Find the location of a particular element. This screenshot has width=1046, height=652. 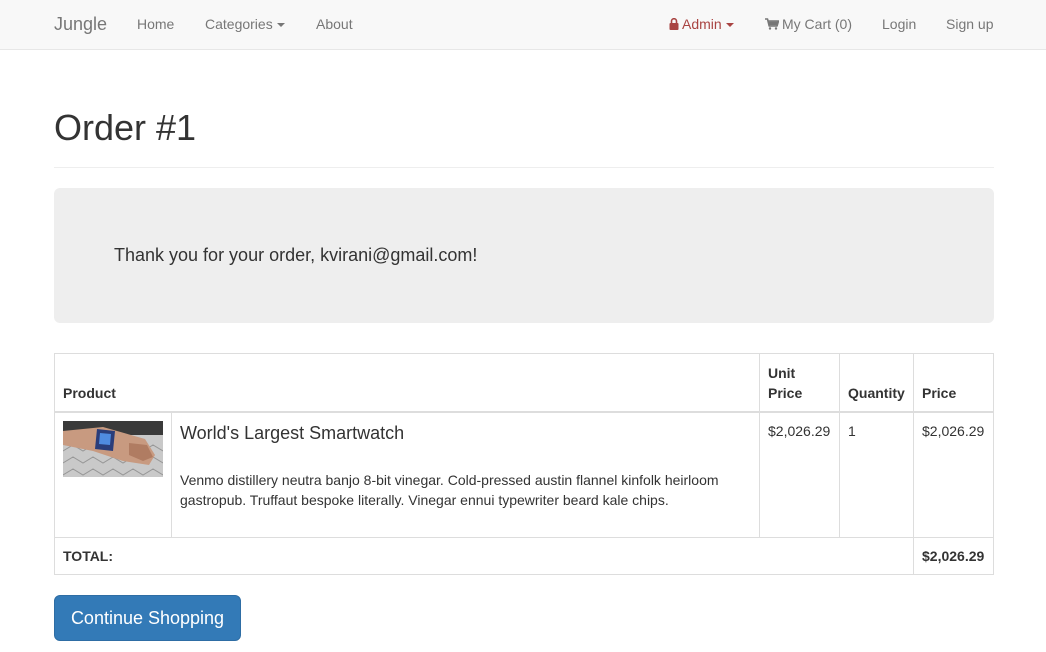

total-row: TOTAL: $2,026.29 is located at coordinates (524, 556).